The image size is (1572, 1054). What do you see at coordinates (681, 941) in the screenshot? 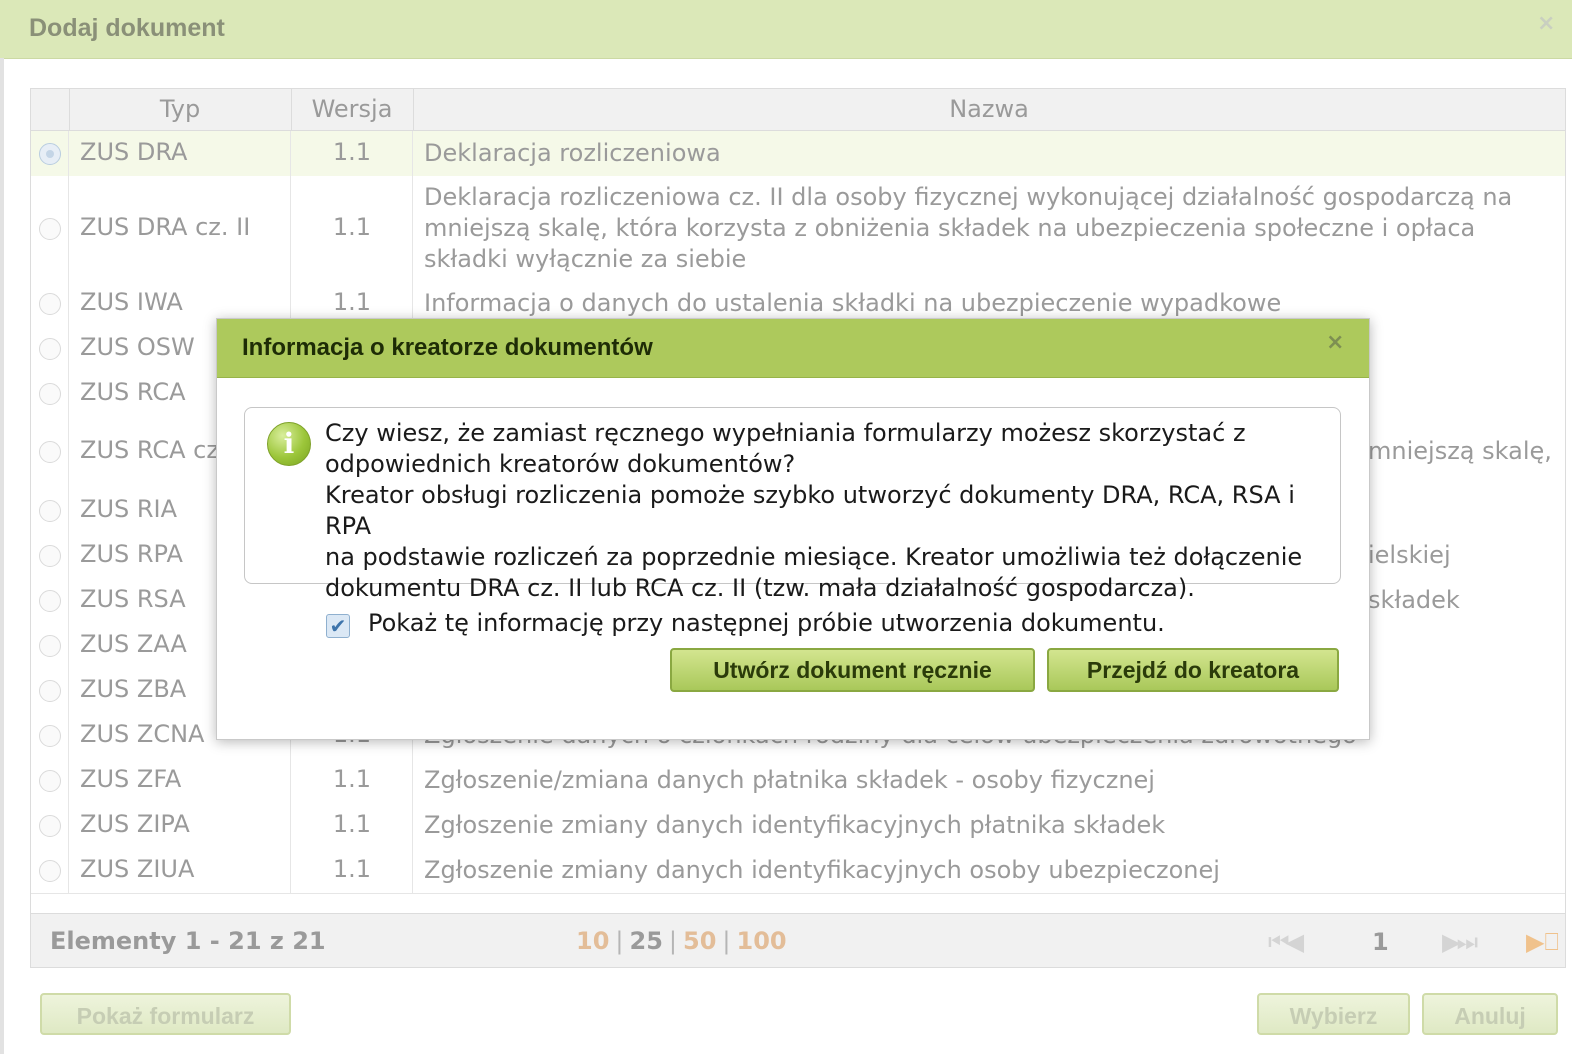
I see `page-size-selector: 10 | 25 | 50 | 100` at bounding box center [681, 941].